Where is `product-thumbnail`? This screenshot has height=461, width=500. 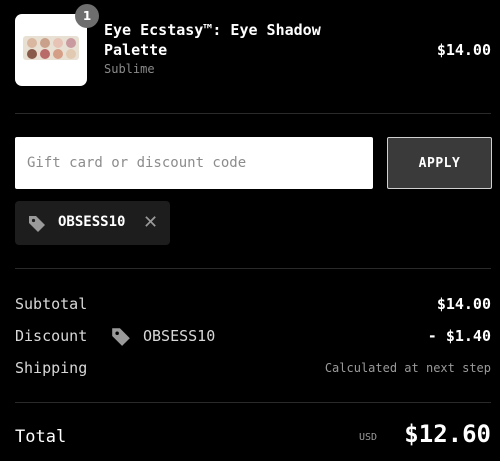 product-thumbnail is located at coordinates (51, 50).